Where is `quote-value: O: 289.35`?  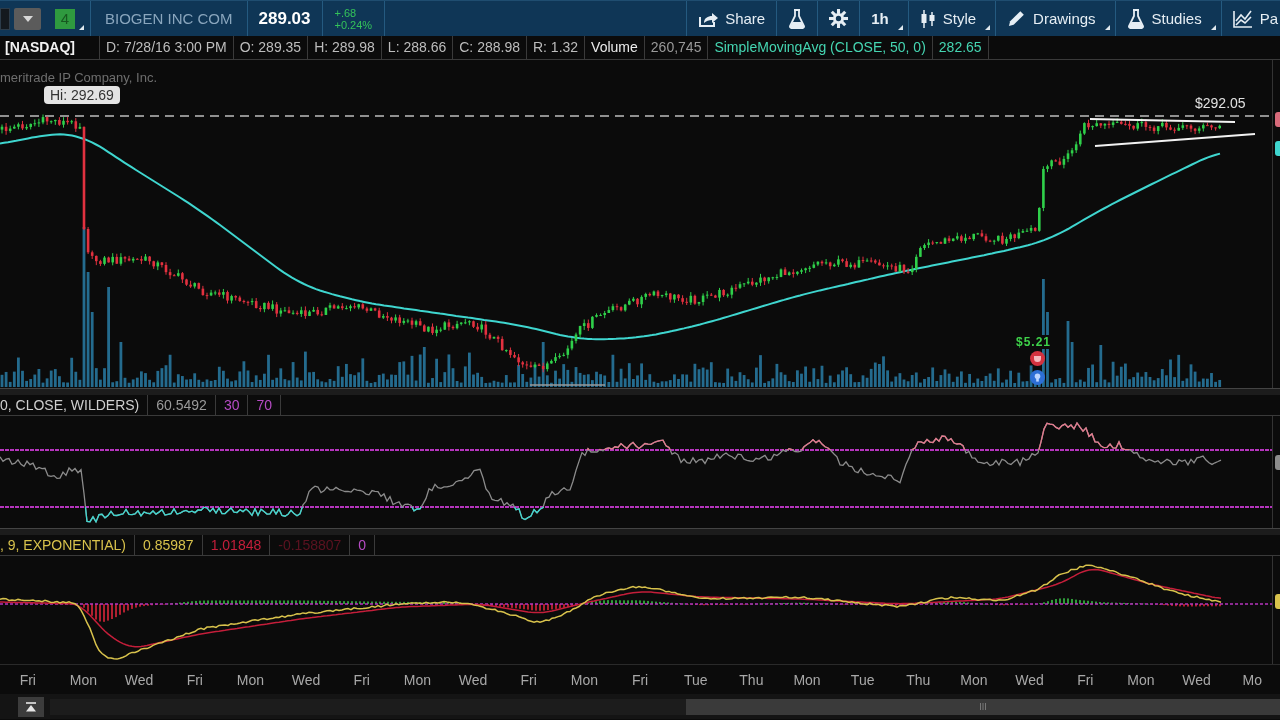
quote-value: O: 289.35 is located at coordinates (271, 47).